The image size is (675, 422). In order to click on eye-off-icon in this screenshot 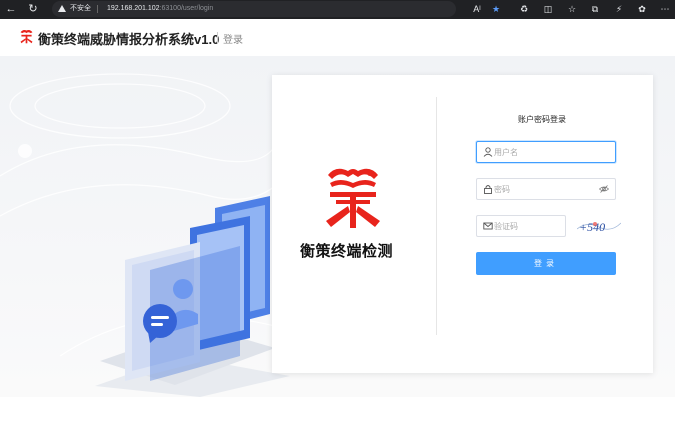, I will do `click(604, 189)`.